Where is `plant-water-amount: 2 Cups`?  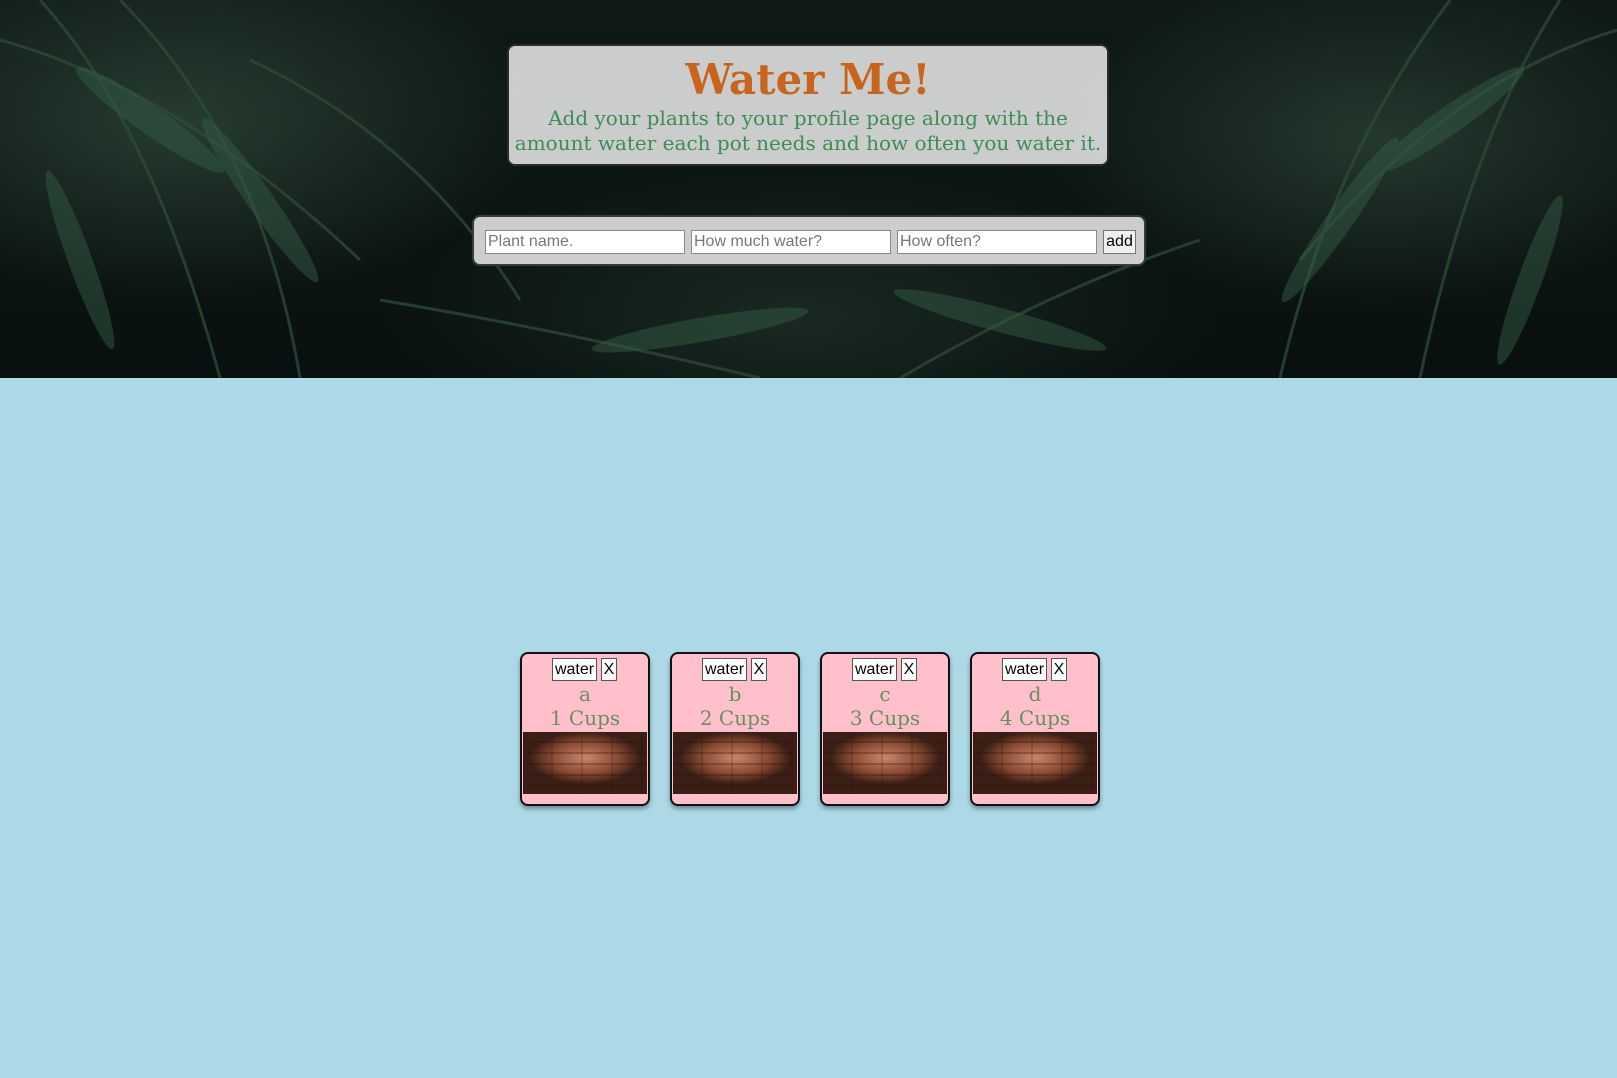 plant-water-amount: 2 Cups is located at coordinates (735, 718).